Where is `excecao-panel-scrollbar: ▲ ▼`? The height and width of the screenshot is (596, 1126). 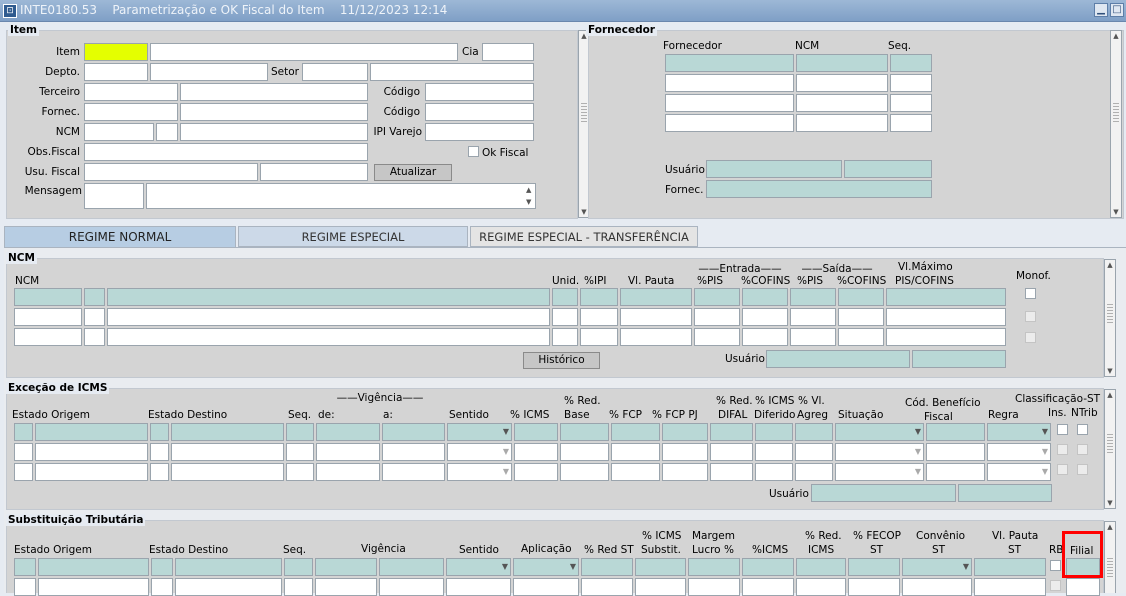
excecao-panel-scrollbar: ▲ ▼ is located at coordinates (1110, 449).